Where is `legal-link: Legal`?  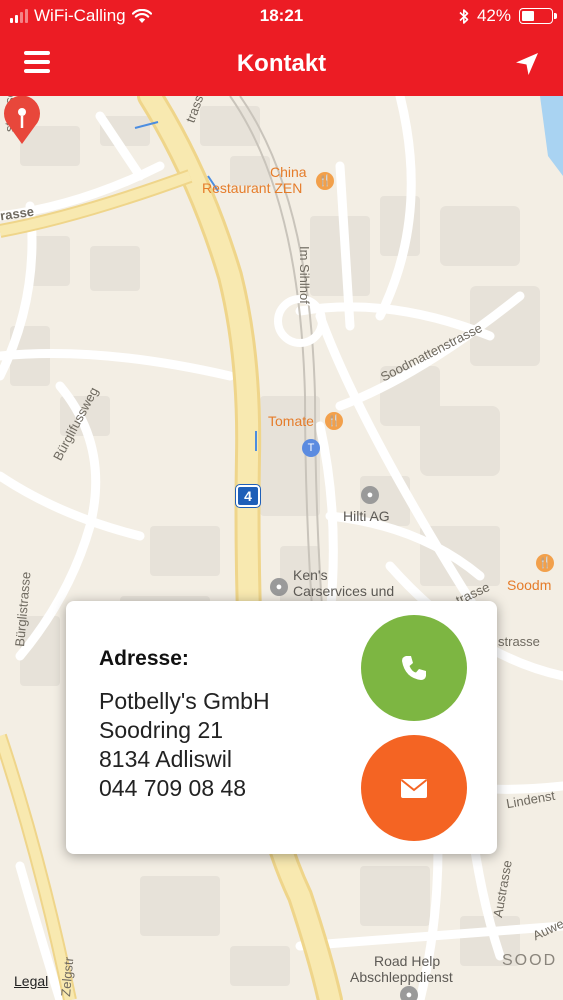 legal-link: Legal is located at coordinates (31, 981).